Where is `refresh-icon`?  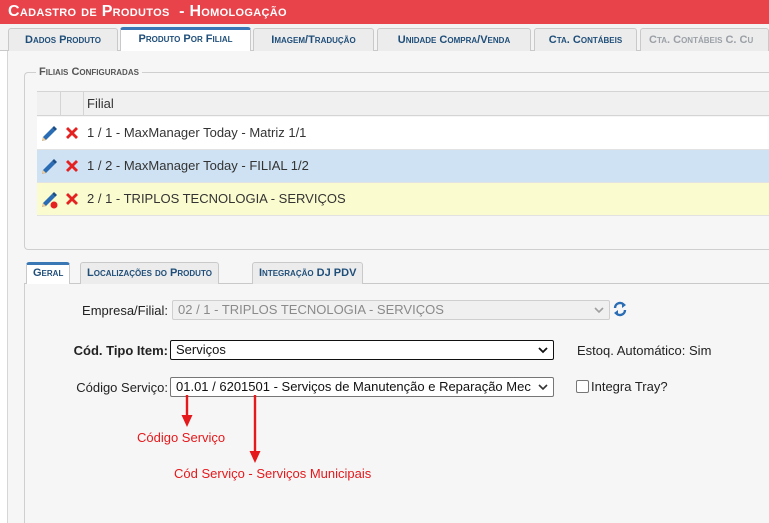 refresh-icon is located at coordinates (620, 309).